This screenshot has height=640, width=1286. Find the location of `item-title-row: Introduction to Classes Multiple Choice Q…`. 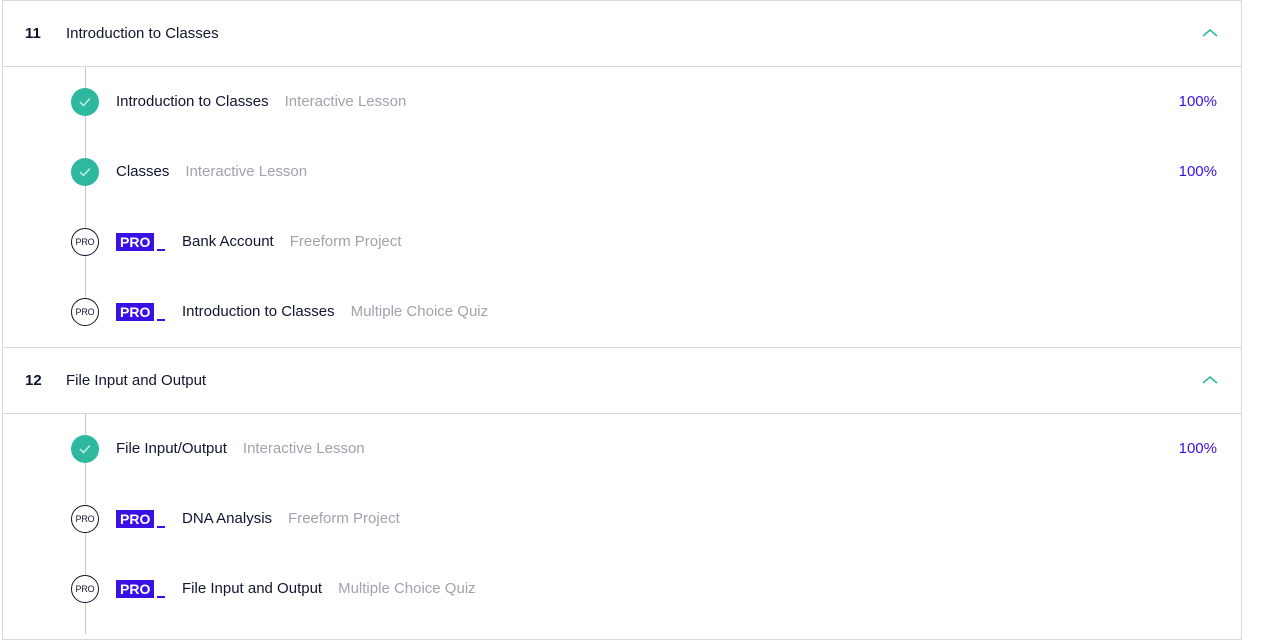

item-title-row: Introduction to Classes Multiple Choice Q… is located at coordinates (335, 311).